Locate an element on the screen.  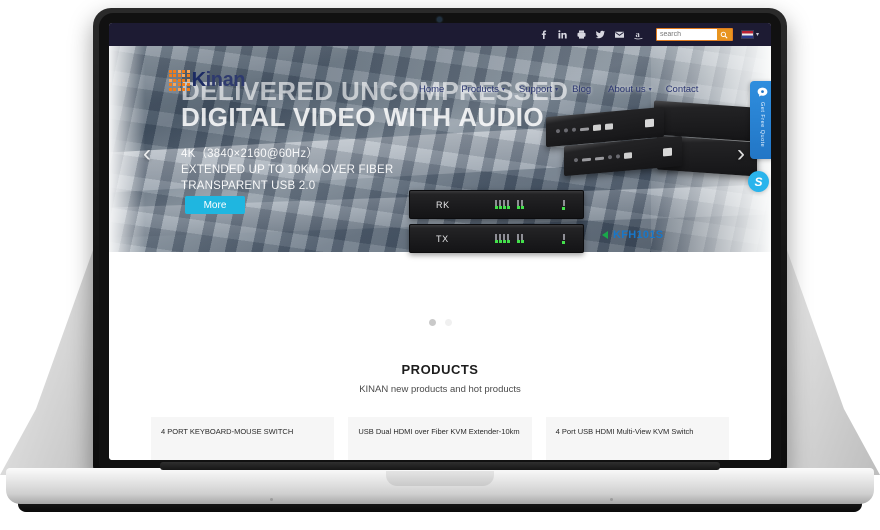
hero-bullet-1: EXTENDED UP TO 10KM OVER FIBER is located at coordinates (287, 170).